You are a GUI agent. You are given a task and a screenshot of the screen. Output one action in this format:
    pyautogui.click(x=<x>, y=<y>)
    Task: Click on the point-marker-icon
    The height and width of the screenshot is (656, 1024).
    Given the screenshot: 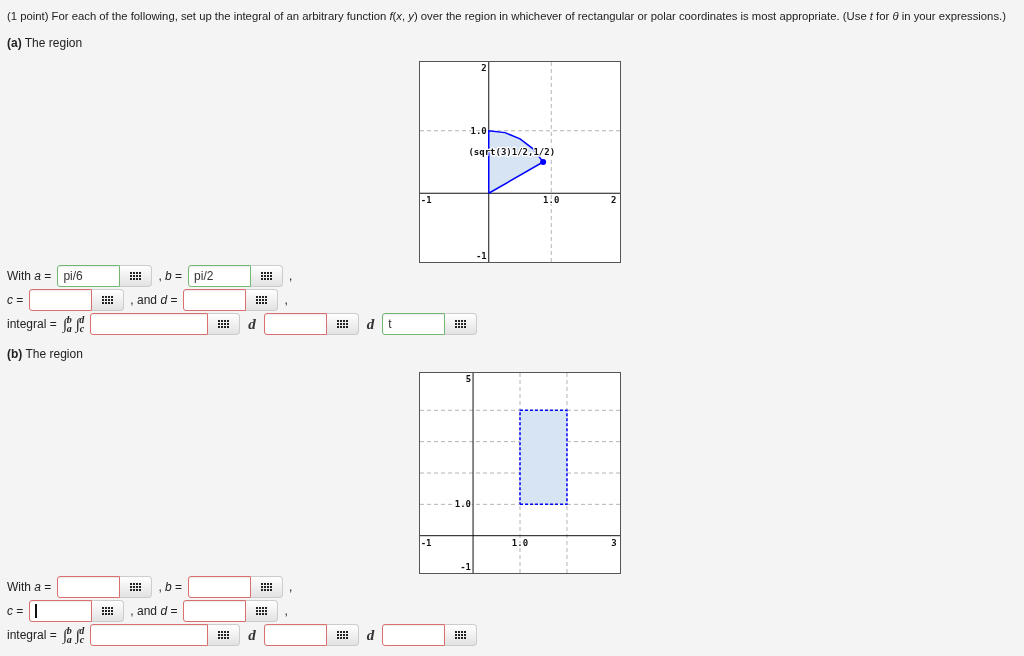 What is the action you would take?
    pyautogui.click(x=543, y=162)
    